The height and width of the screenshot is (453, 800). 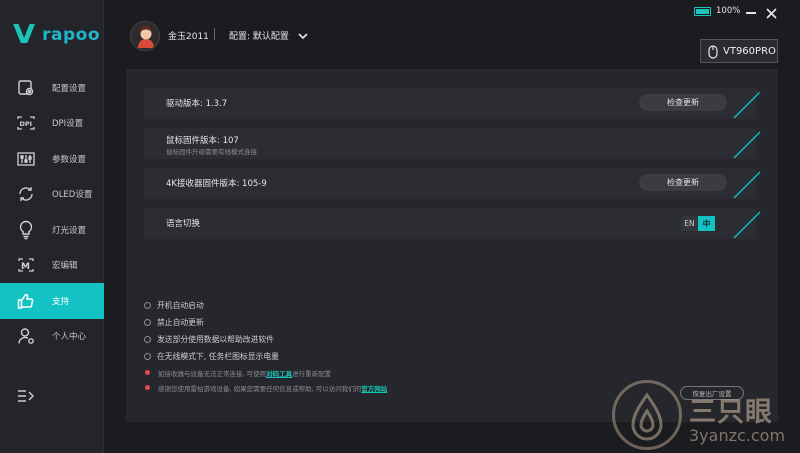 What do you see at coordinates (749, 51) in the screenshot?
I see `device-name: VT960PRO` at bounding box center [749, 51].